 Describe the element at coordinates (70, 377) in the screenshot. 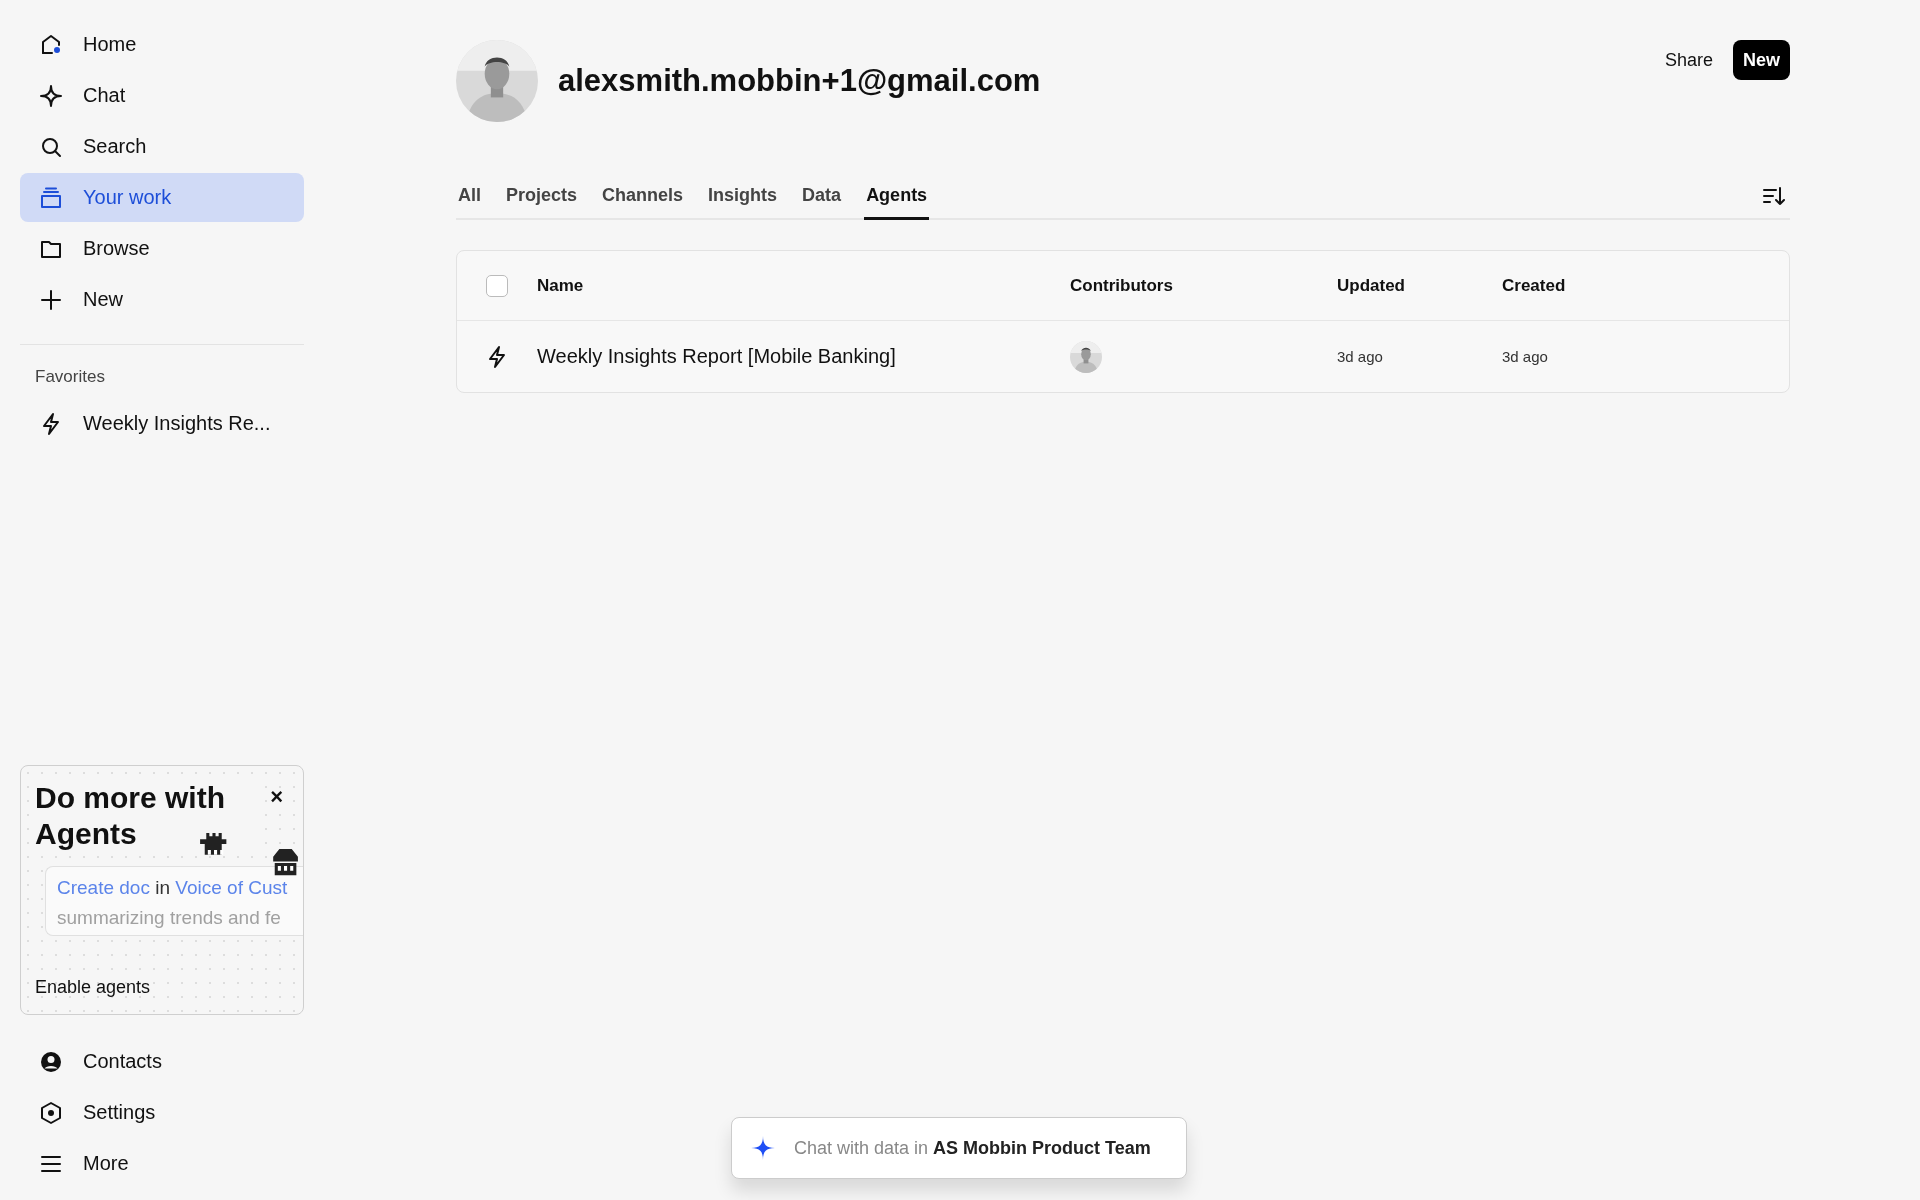

I see `section-heading: Favorites` at that location.